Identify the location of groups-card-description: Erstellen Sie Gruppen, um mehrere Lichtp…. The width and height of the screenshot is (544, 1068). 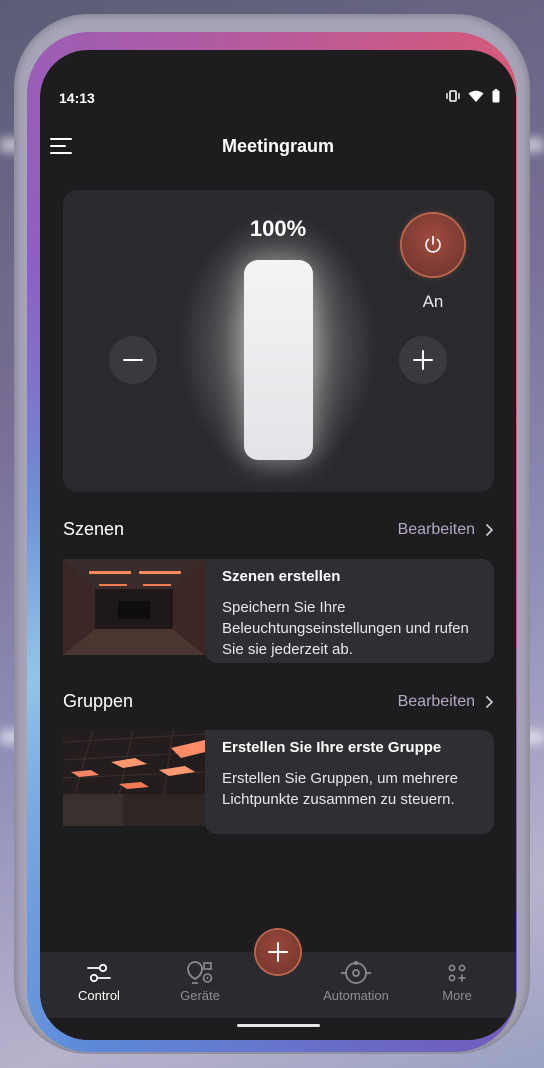
(340, 789).